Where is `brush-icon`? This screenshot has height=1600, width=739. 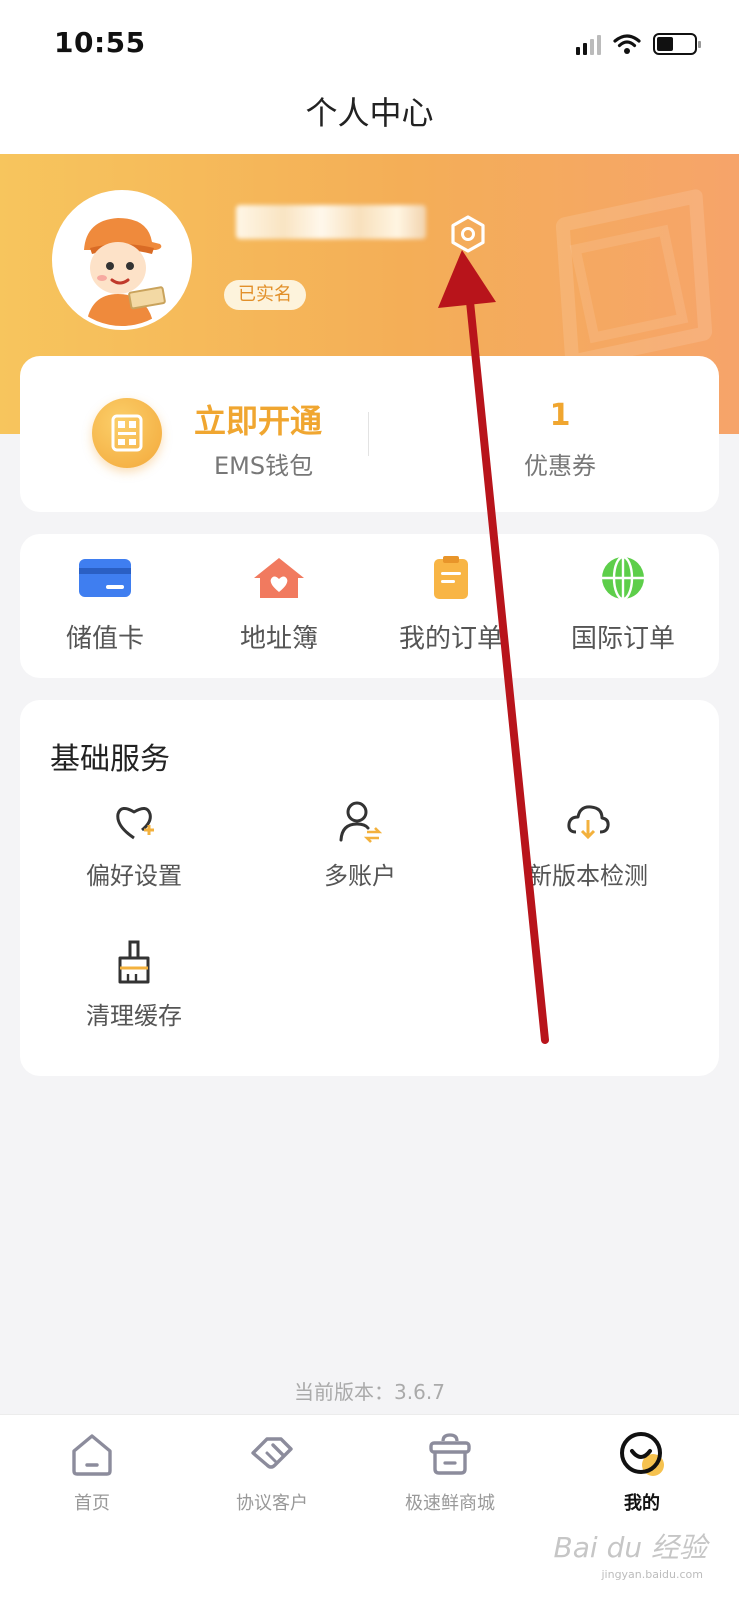 brush-icon is located at coordinates (134, 962).